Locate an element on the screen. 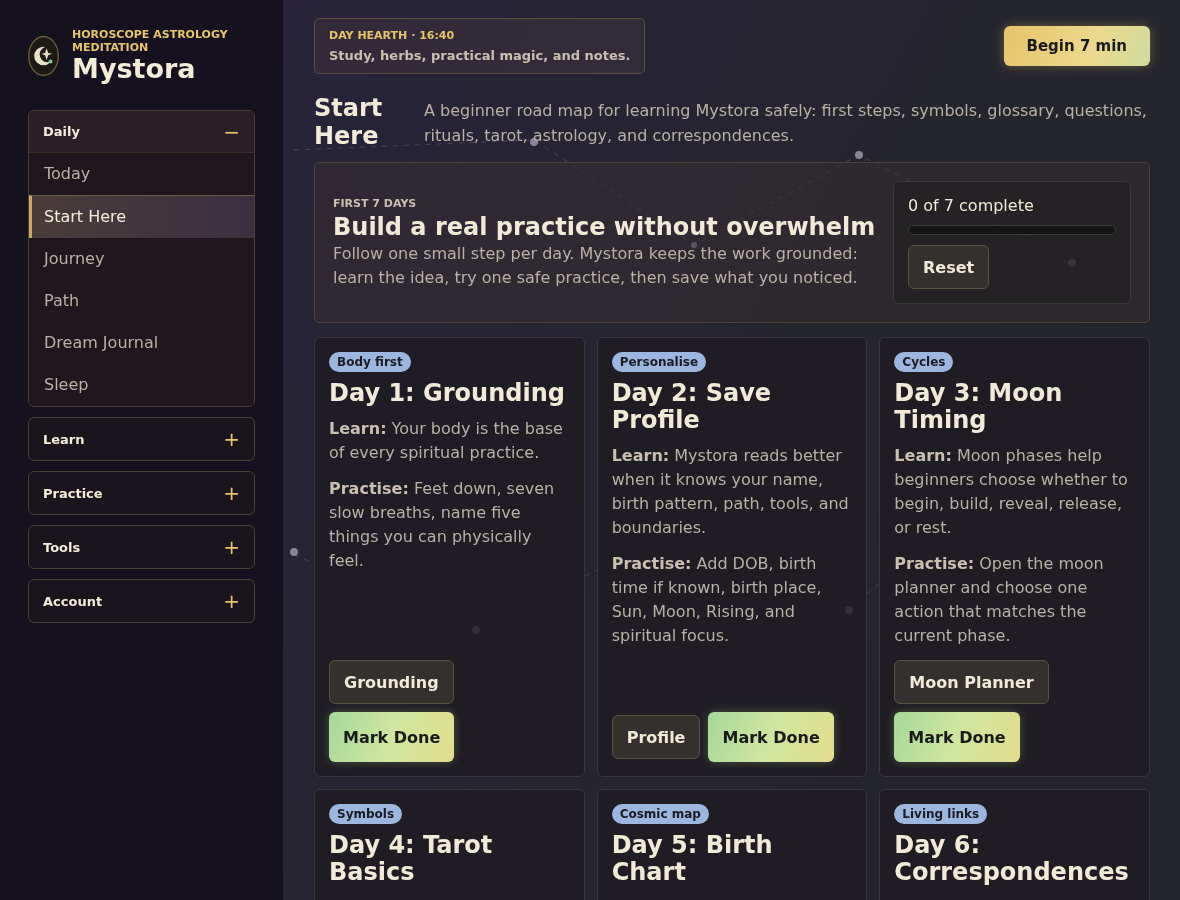 The height and width of the screenshot is (900, 1180). day-title: Day 2: Save Profile is located at coordinates (692, 407).